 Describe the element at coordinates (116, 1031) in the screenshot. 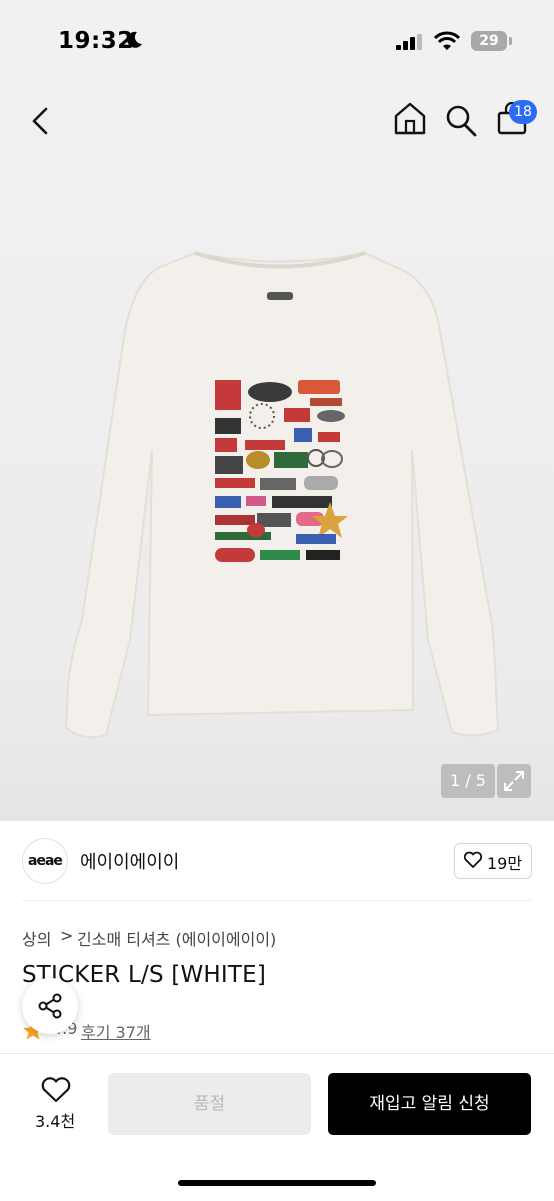

I see `review-link: 후기 37개` at that location.